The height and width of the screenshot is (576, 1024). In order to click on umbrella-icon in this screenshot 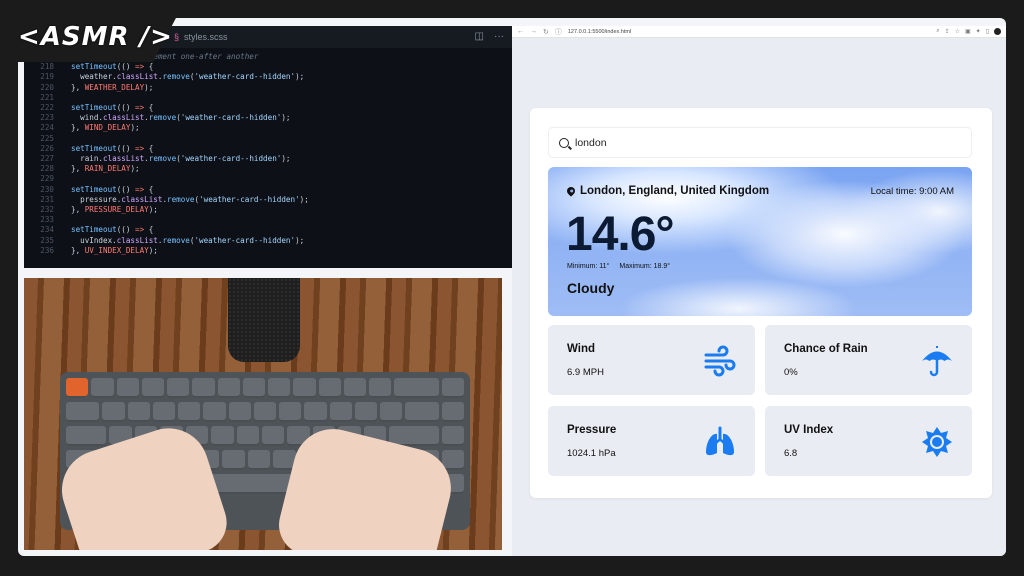, I will do `click(937, 361)`.